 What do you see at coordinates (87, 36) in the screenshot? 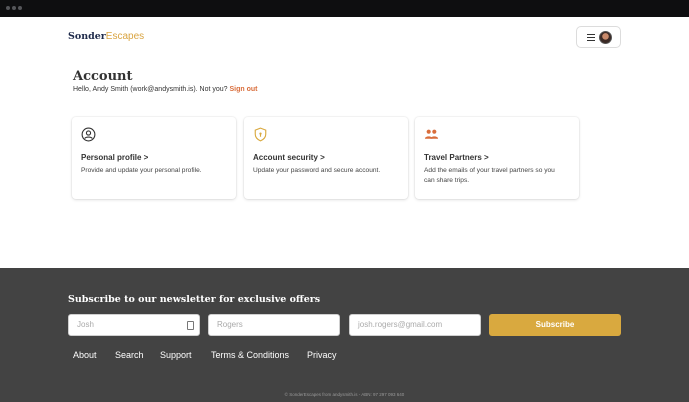
I see `logo-text-sonder: Sonder` at bounding box center [87, 36].